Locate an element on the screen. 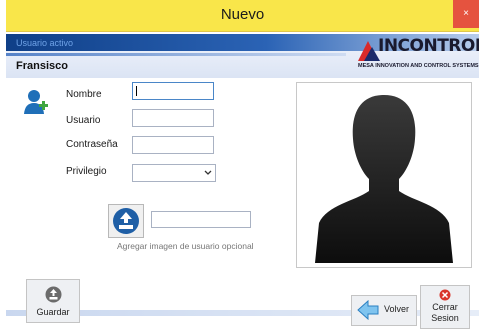 Image resolution: width=479 pixels, height=333 pixels. text-caret is located at coordinates (136, 91).